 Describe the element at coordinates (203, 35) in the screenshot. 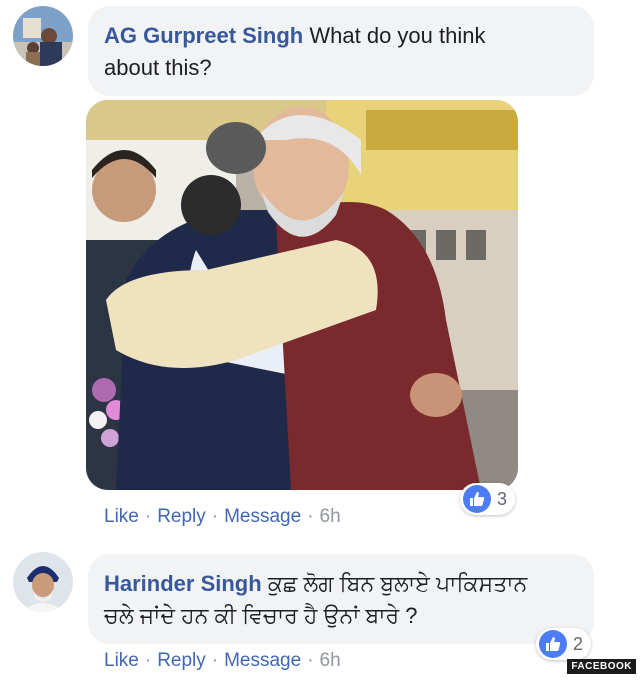

I see `comment-author: AG Gurpreet Singh` at that location.